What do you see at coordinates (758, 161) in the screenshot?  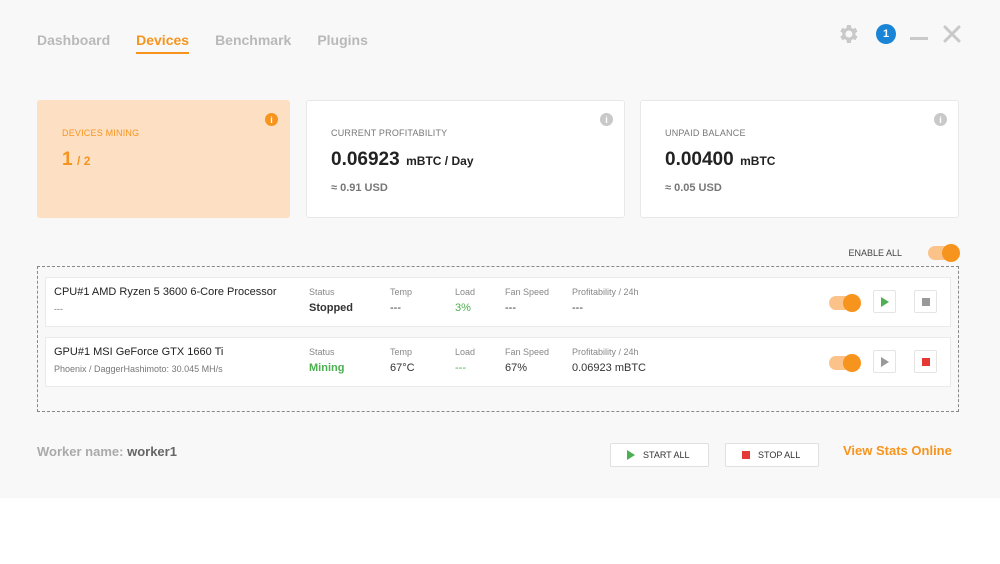 I see `balance-unit: mBTC` at bounding box center [758, 161].